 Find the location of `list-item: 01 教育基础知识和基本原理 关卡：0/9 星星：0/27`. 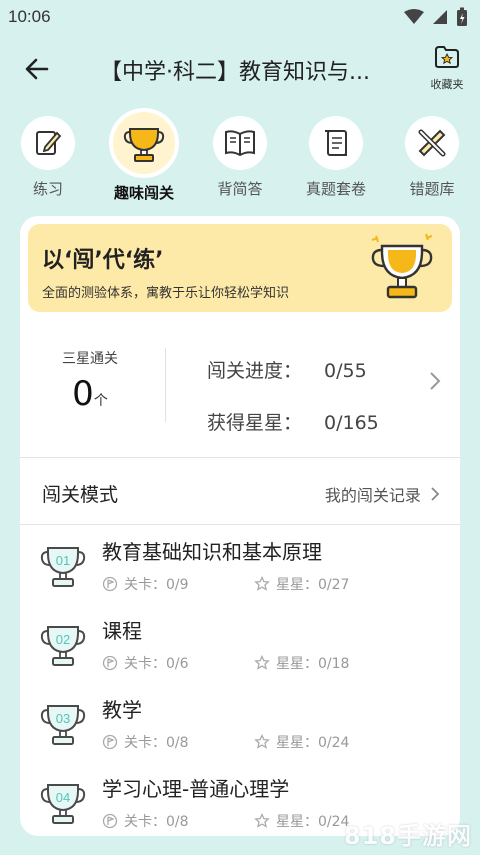

list-item: 01 教育基础知识和基本原理 关卡：0/9 星星：0/27 is located at coordinates (240, 565).